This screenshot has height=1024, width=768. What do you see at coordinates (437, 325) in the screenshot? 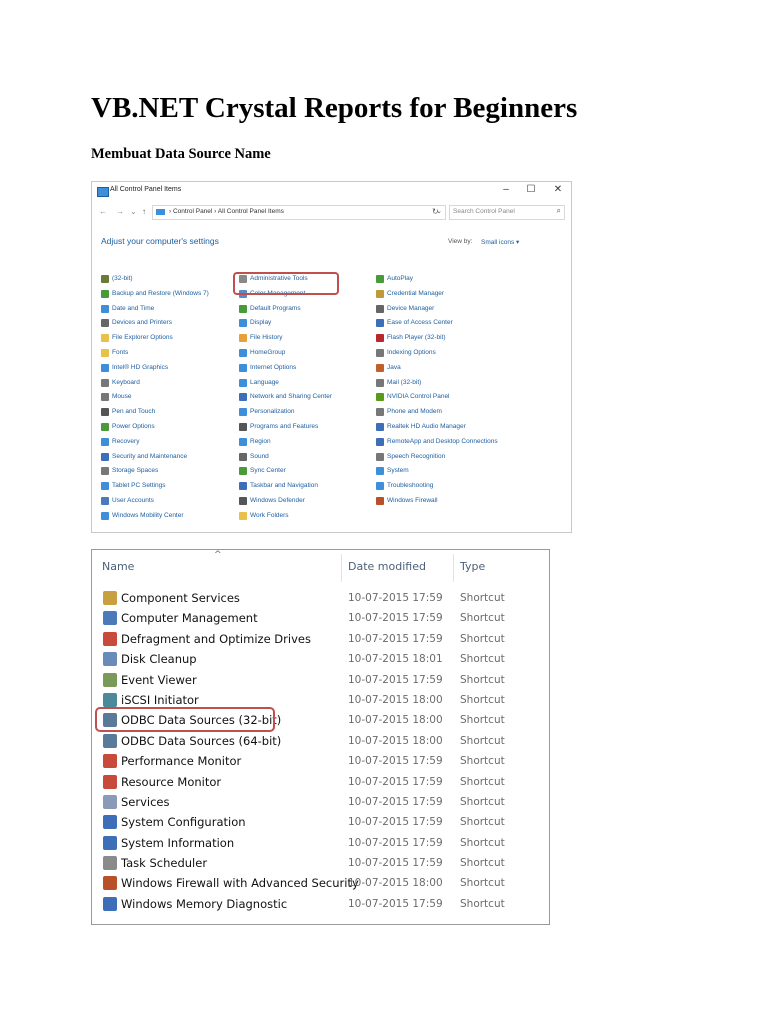
I see `control-panel-item: Ease of Access Center` at bounding box center [437, 325].